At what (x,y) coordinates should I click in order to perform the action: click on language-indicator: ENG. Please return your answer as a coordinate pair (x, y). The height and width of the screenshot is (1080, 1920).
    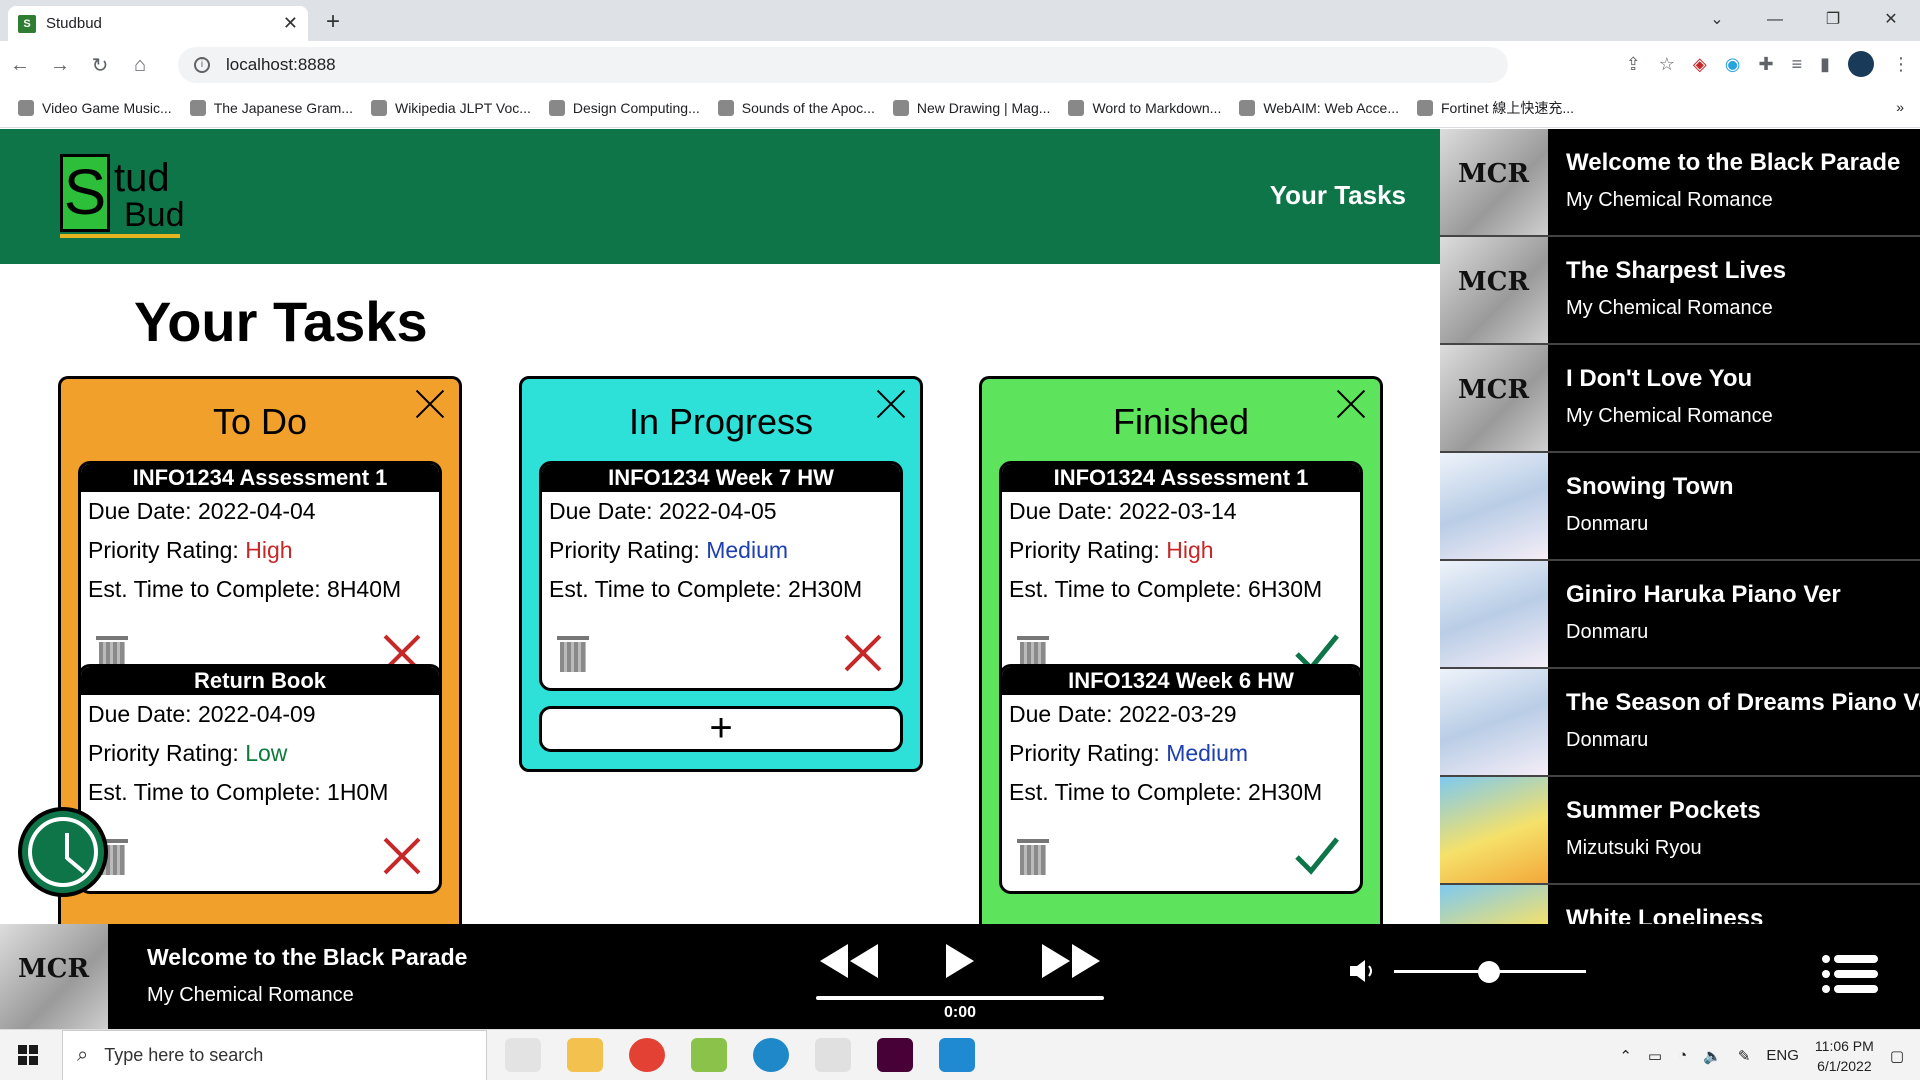
    Looking at the image, I should click on (1782, 1055).